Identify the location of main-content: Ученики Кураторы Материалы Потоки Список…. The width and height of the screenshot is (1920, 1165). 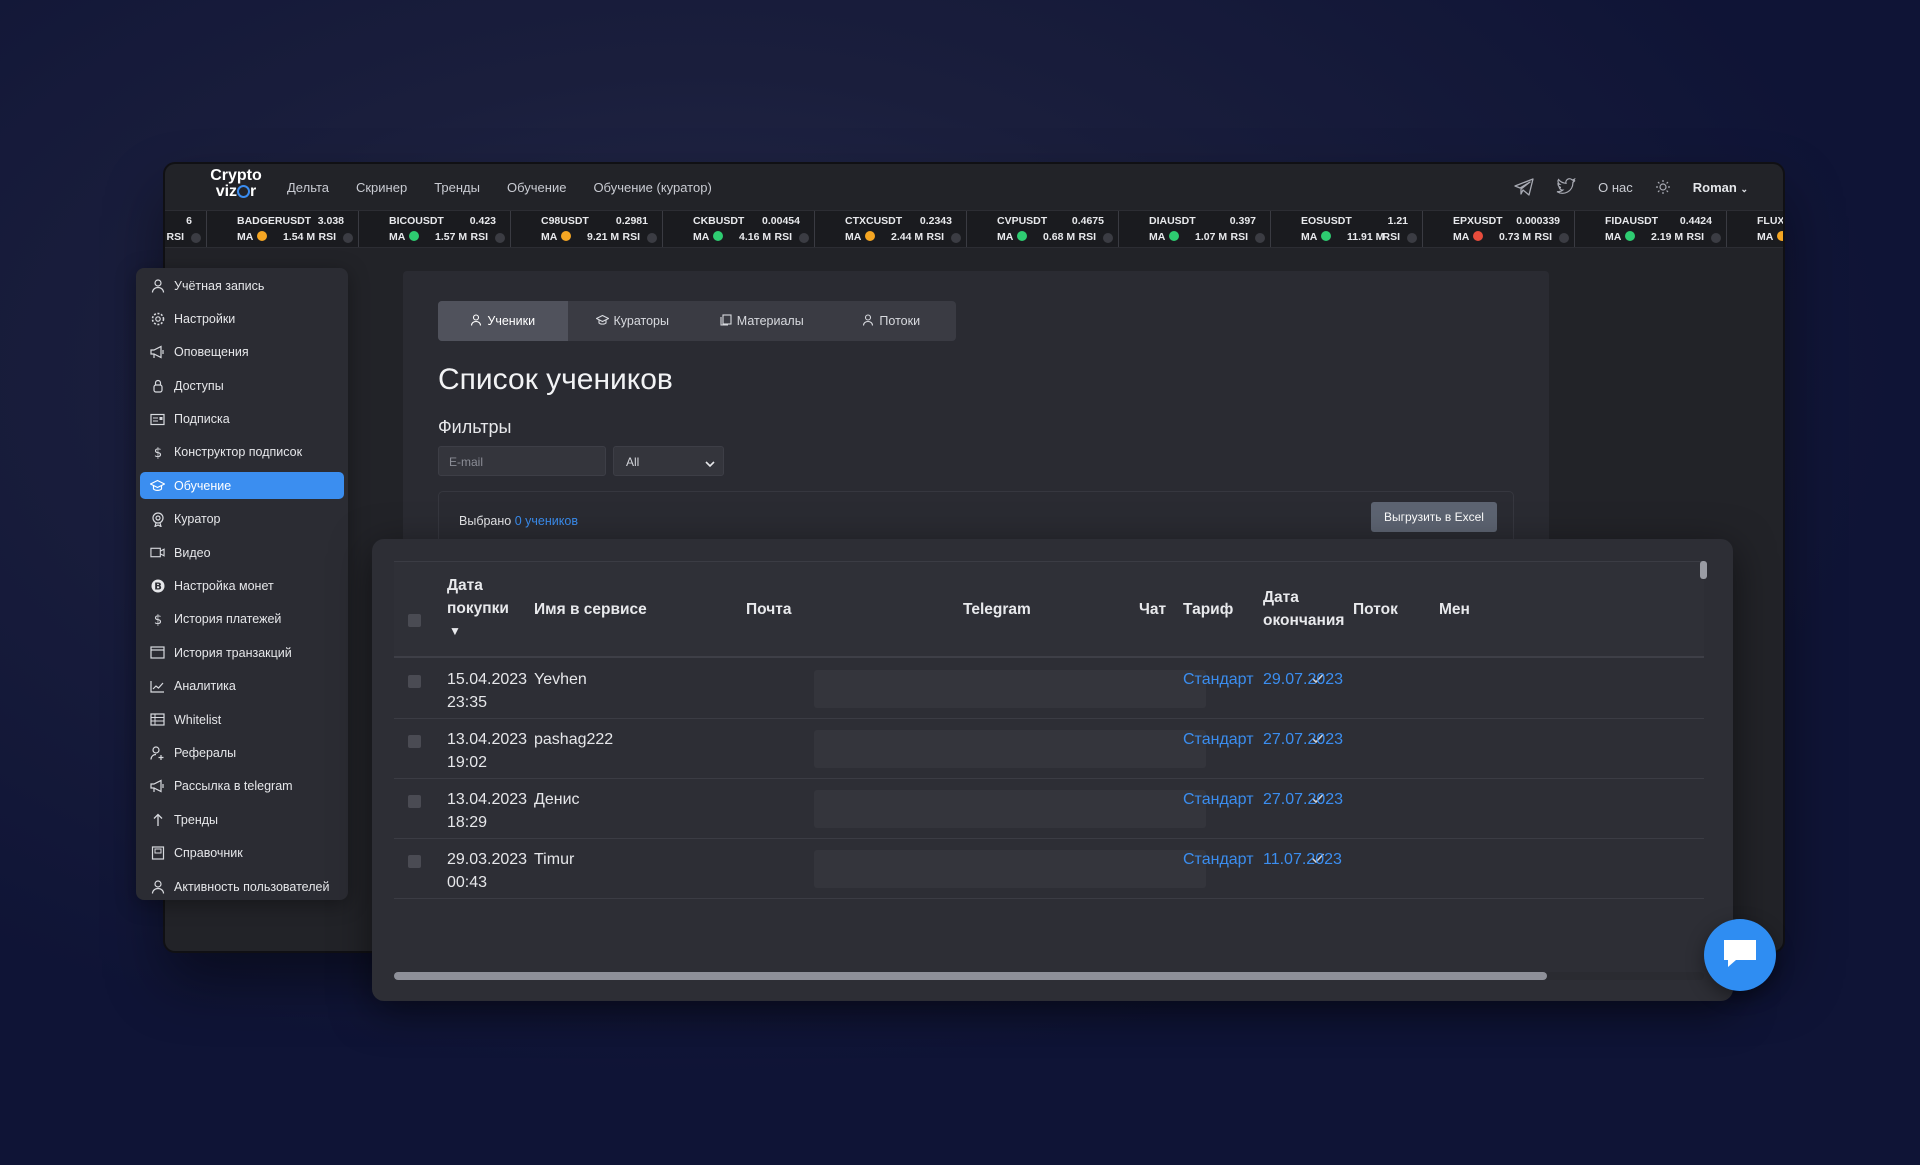
(976, 411).